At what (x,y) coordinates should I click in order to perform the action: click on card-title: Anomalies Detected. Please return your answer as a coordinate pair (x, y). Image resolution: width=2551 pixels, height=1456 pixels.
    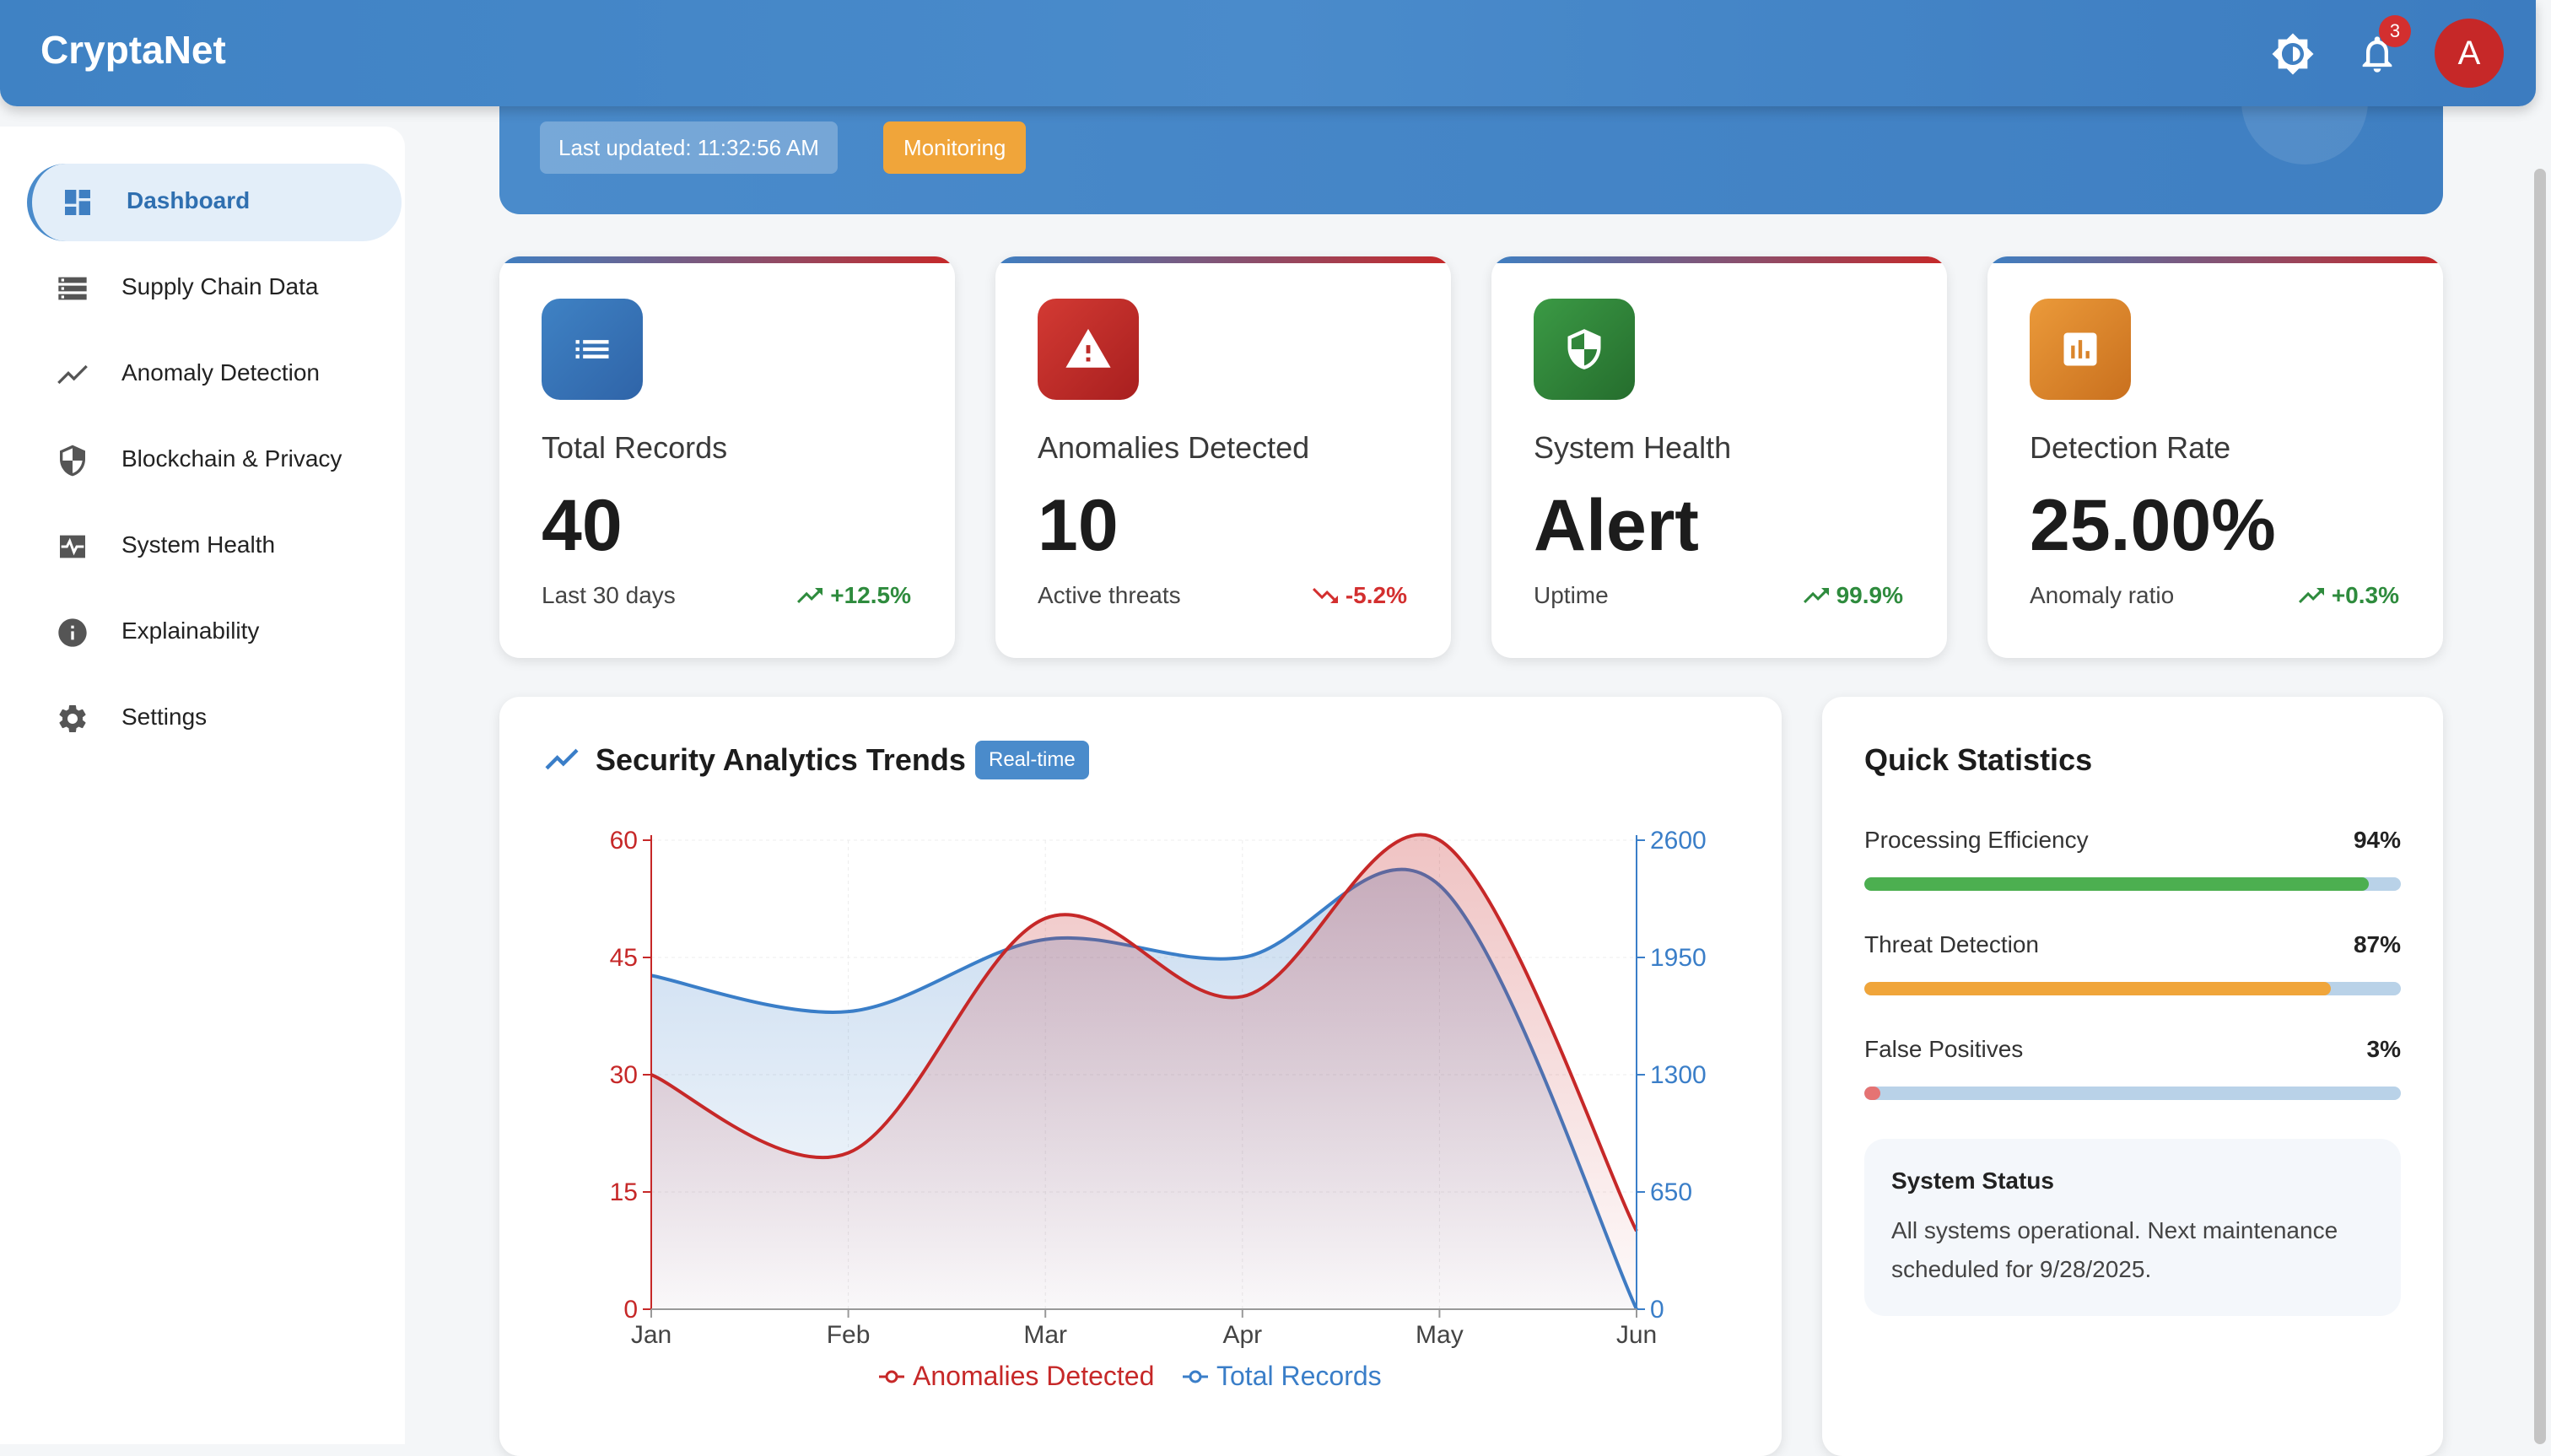
    Looking at the image, I should click on (1174, 447).